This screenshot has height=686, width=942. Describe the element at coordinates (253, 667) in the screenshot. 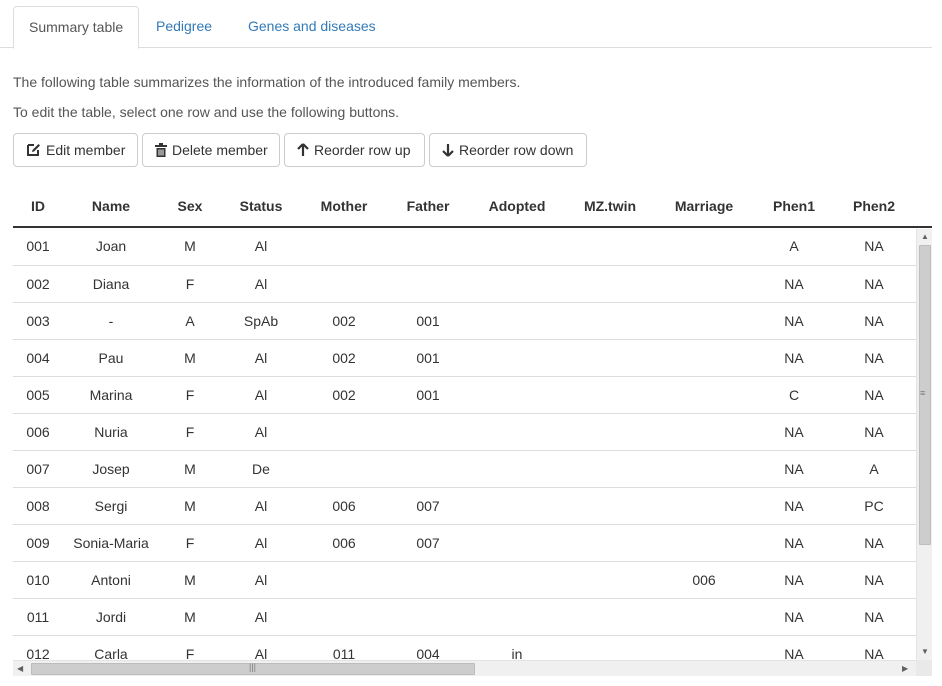

I see `grip-icon: |||` at that location.